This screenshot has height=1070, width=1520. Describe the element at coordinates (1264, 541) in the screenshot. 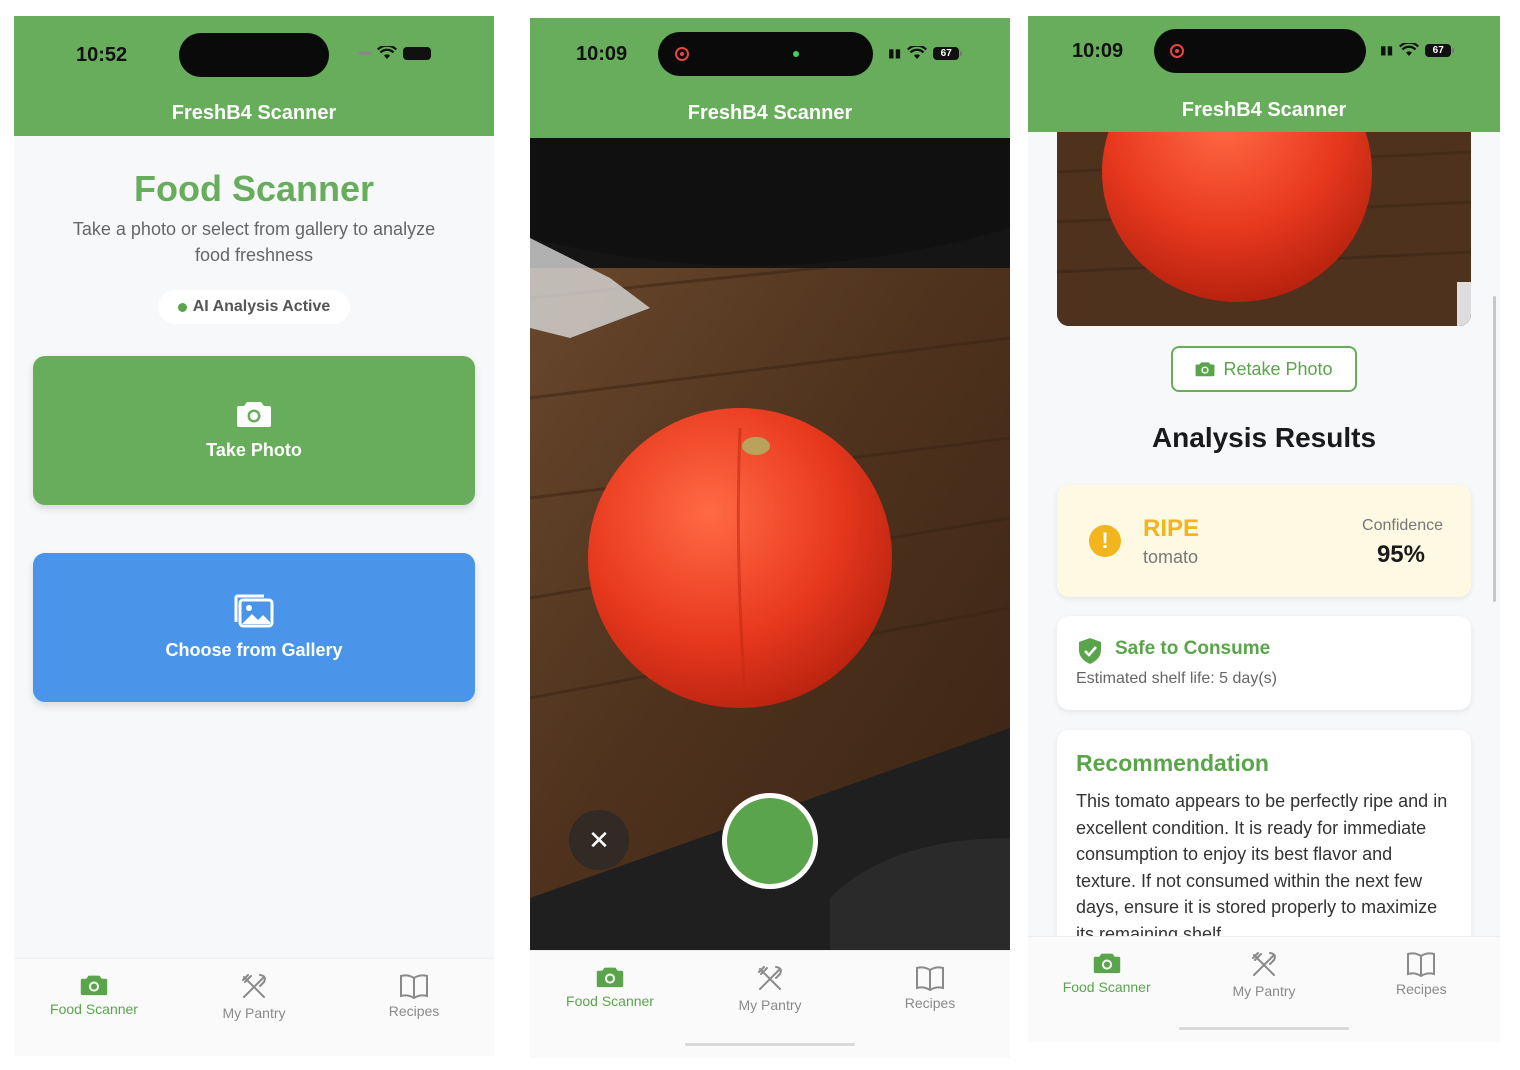

I see `ripeness-card: ! RIPE tomato Confidence 95%` at that location.